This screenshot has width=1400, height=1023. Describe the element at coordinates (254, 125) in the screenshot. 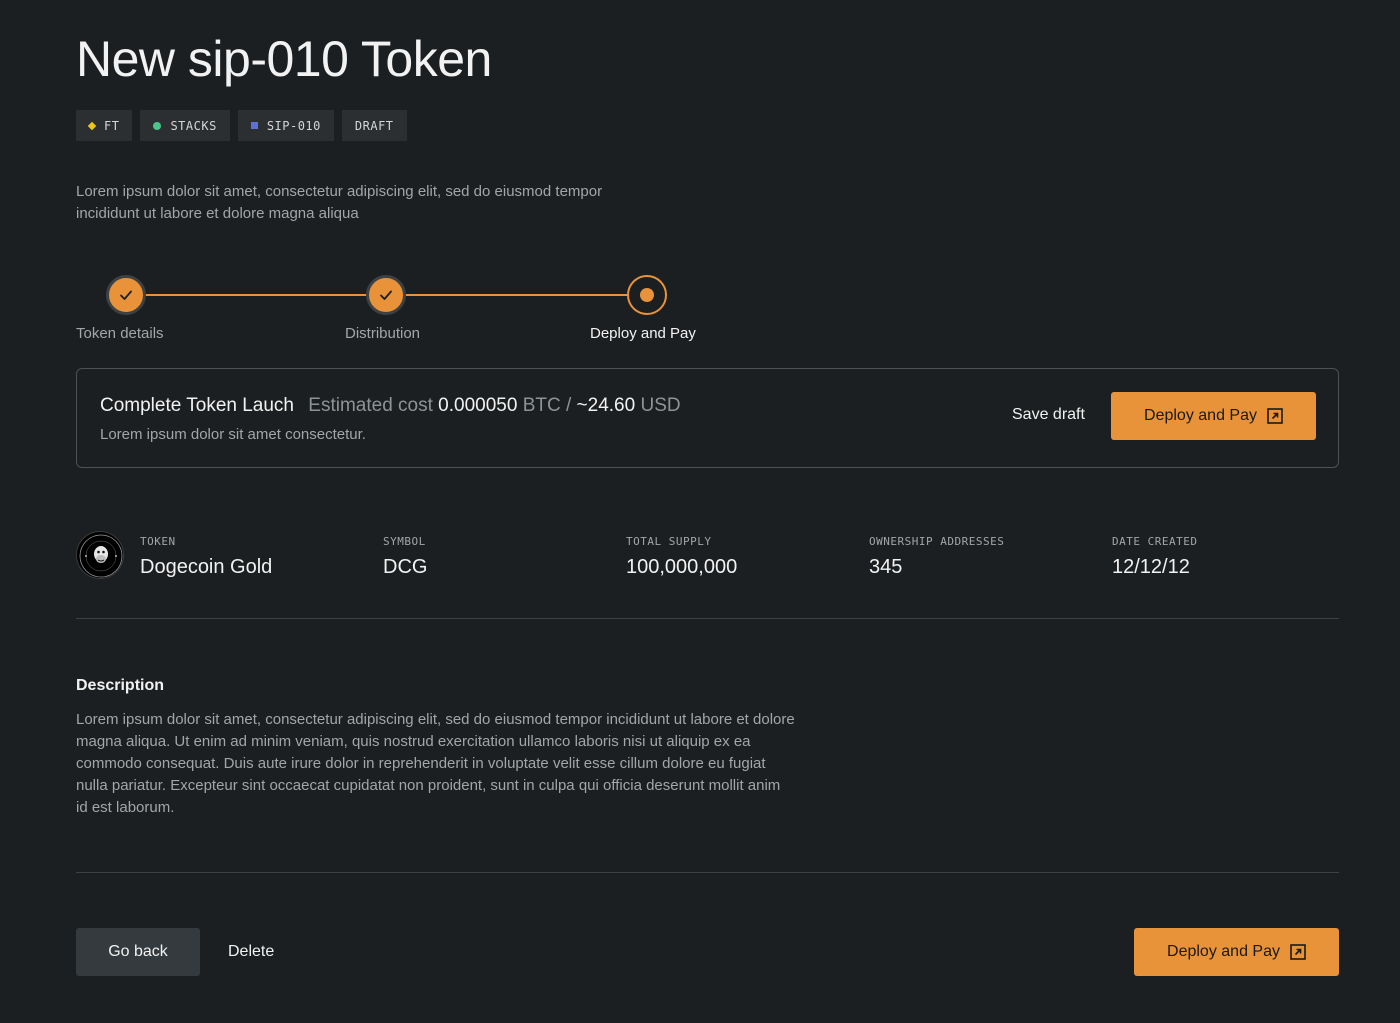

I see `square-icon` at that location.